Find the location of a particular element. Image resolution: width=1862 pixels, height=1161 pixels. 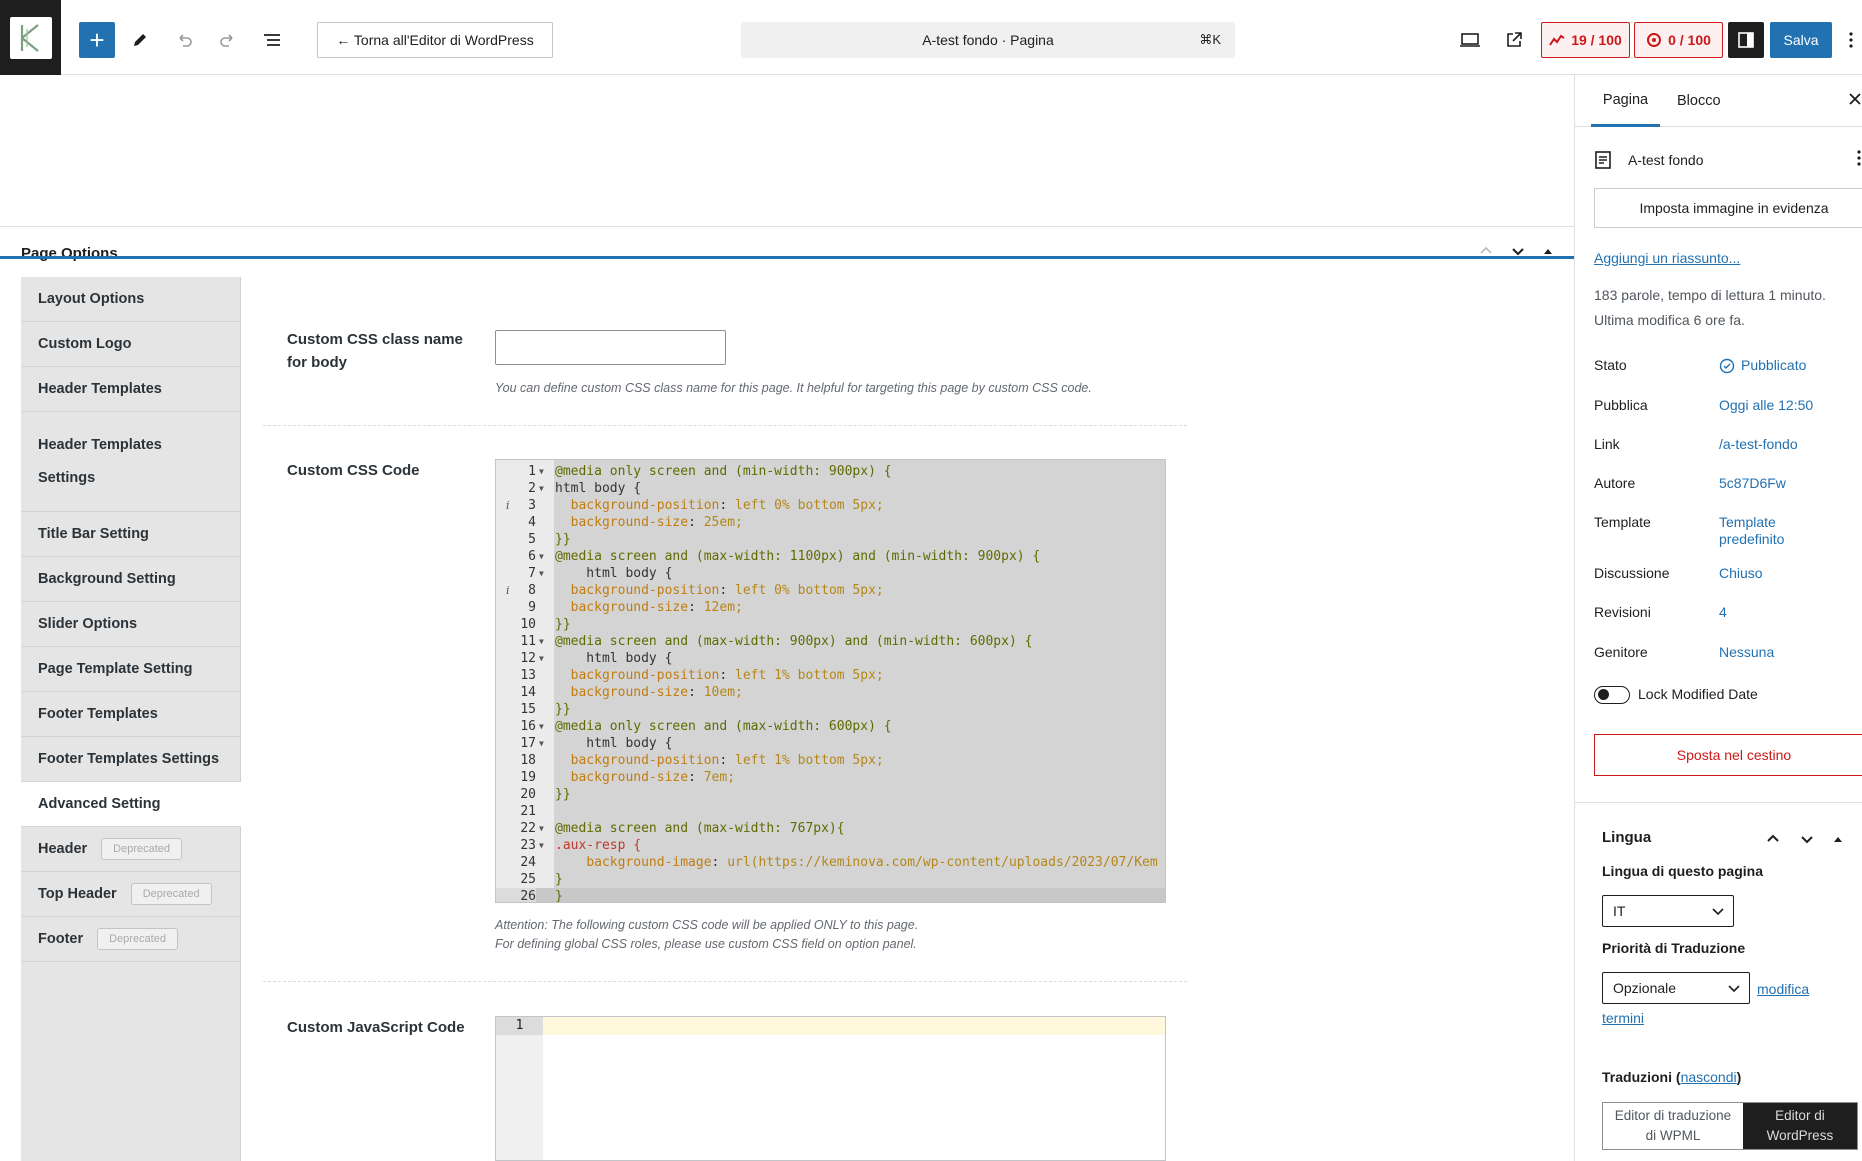

site-logo is located at coordinates (30, 37).